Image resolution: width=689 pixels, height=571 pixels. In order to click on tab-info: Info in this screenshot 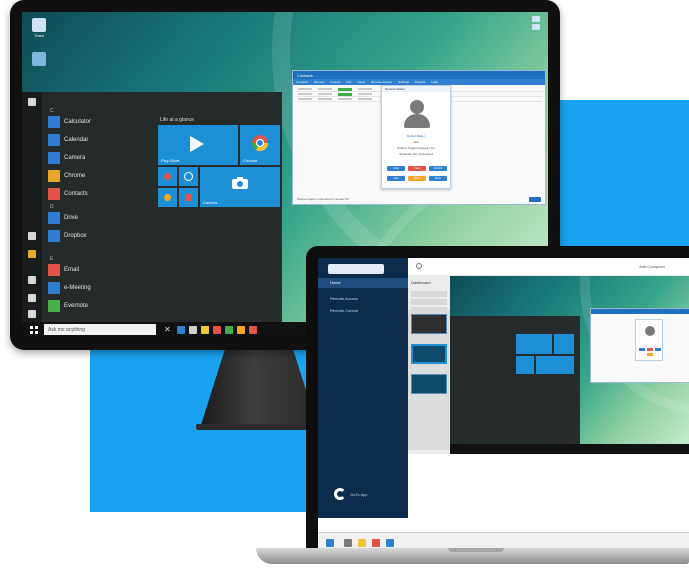, I will do `click(348, 82)`.